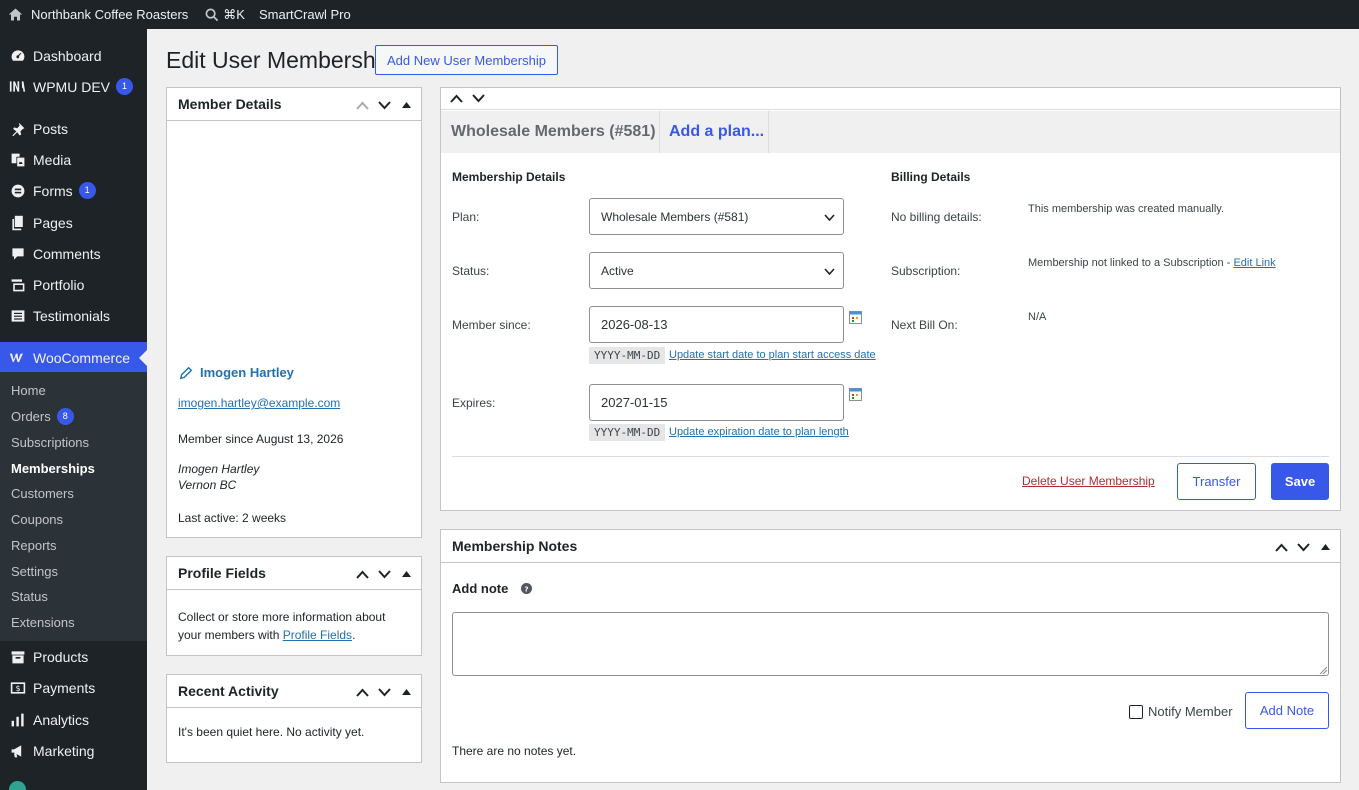 Image resolution: width=1359 pixels, height=790 pixels. I want to click on menu-item-wpmudev: WPMU DEV 1, so click(73, 86).